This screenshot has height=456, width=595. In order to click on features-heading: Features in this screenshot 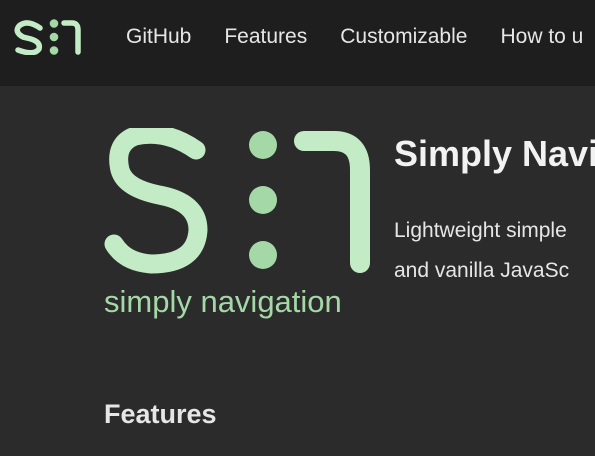, I will do `click(160, 414)`.